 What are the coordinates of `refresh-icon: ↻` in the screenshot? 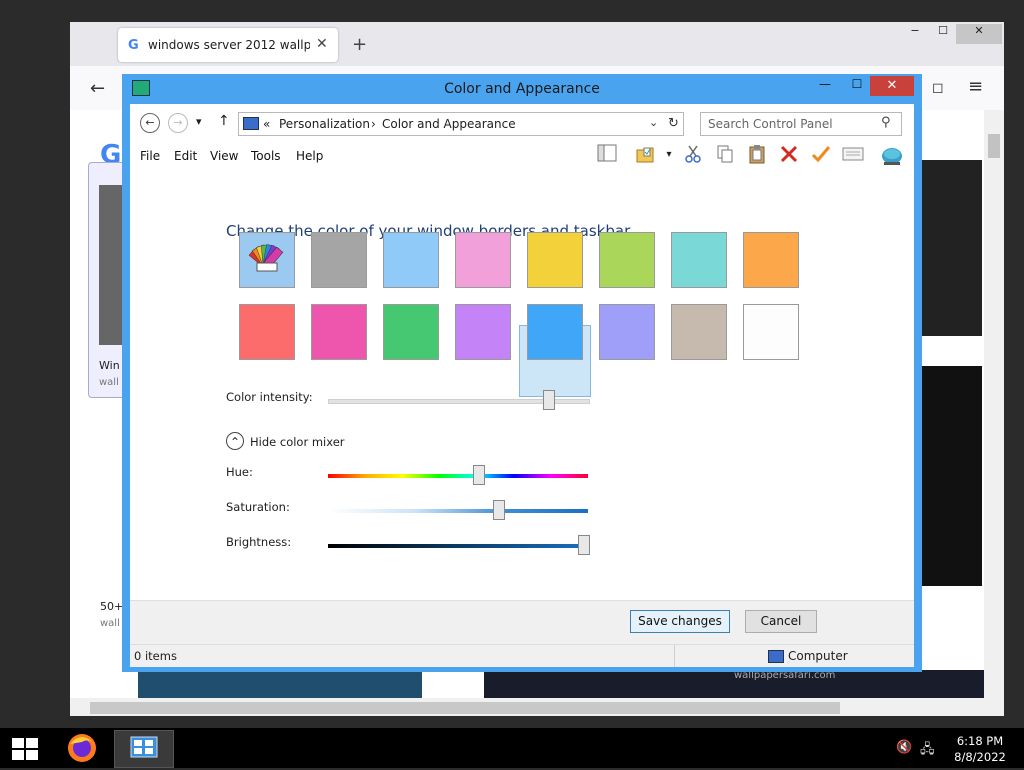 It's located at (673, 123).